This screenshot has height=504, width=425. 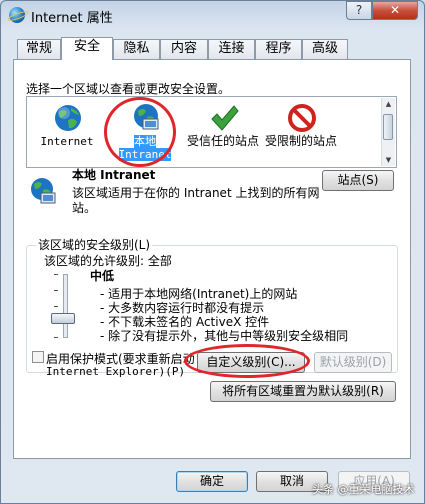 I want to click on tab-security: 安全, so click(x=87, y=48).